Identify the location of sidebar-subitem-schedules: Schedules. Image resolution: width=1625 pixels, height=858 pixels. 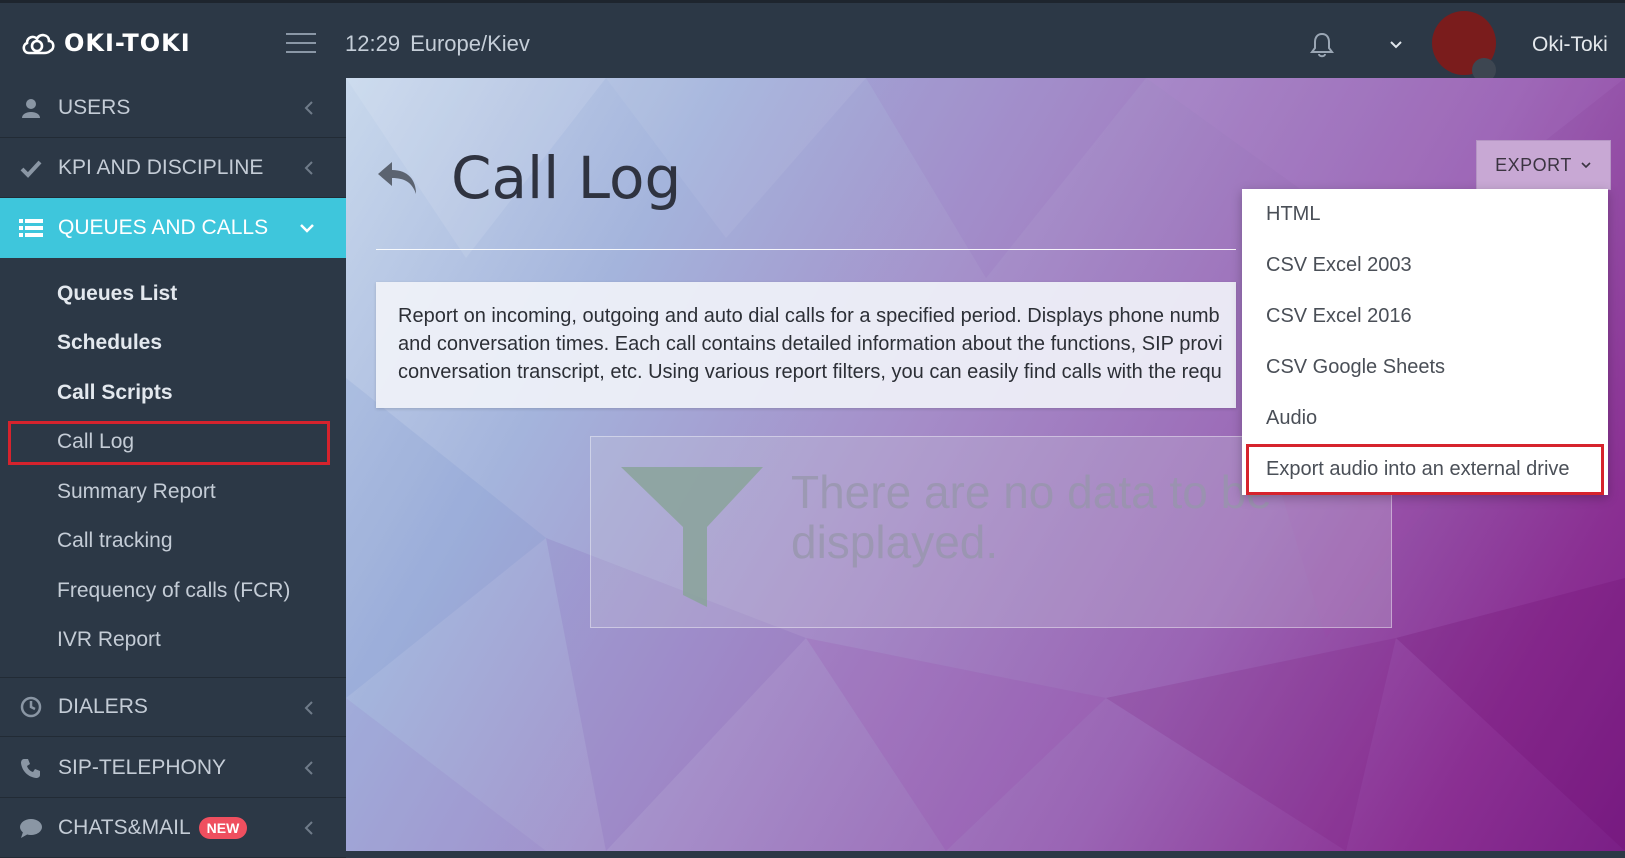
(109, 343).